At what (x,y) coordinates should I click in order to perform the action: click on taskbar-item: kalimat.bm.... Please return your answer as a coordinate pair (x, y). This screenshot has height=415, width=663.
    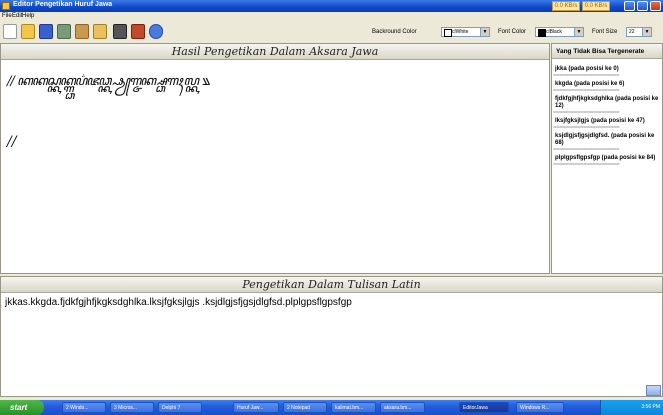
    Looking at the image, I should click on (353, 407).